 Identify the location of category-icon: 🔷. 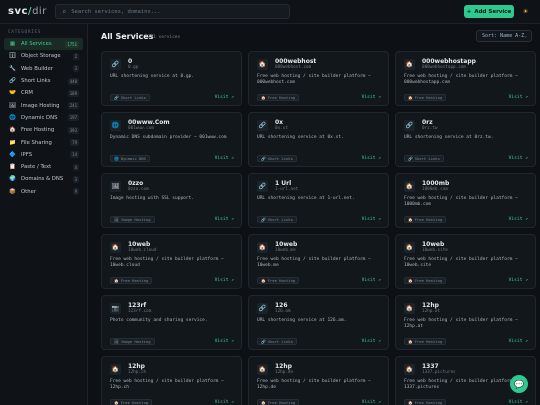
(12, 154).